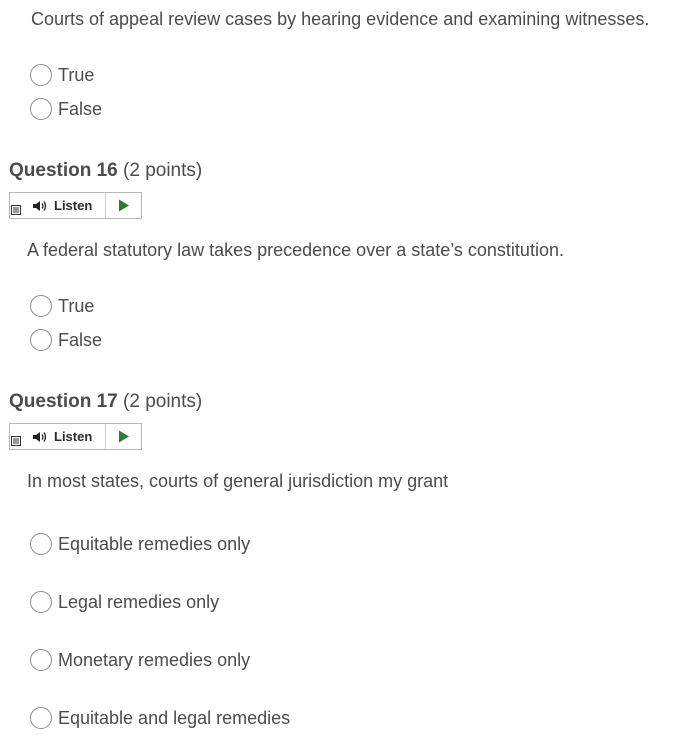  I want to click on question-17-header: Question 17 (2 points), so click(105, 402).